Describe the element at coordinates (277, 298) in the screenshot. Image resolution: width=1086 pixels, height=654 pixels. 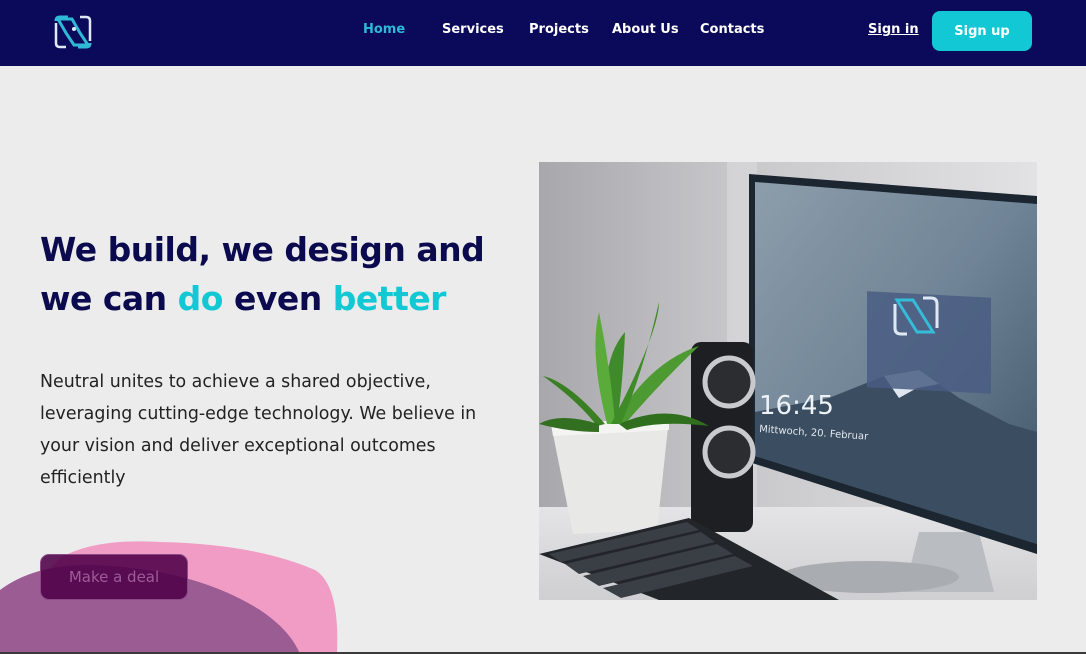
I see `headline-part-even: even` at that location.